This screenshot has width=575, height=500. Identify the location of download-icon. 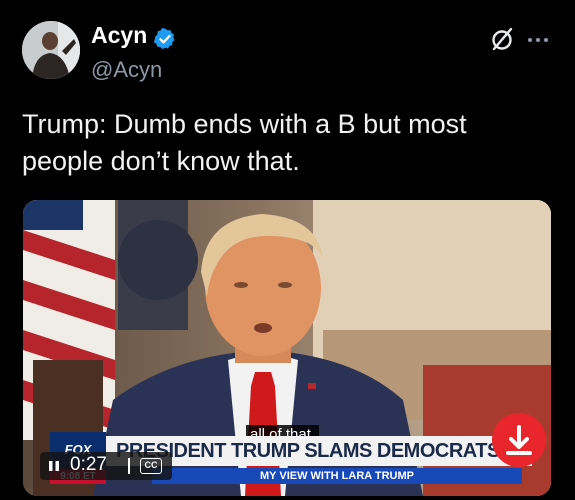
(519, 440).